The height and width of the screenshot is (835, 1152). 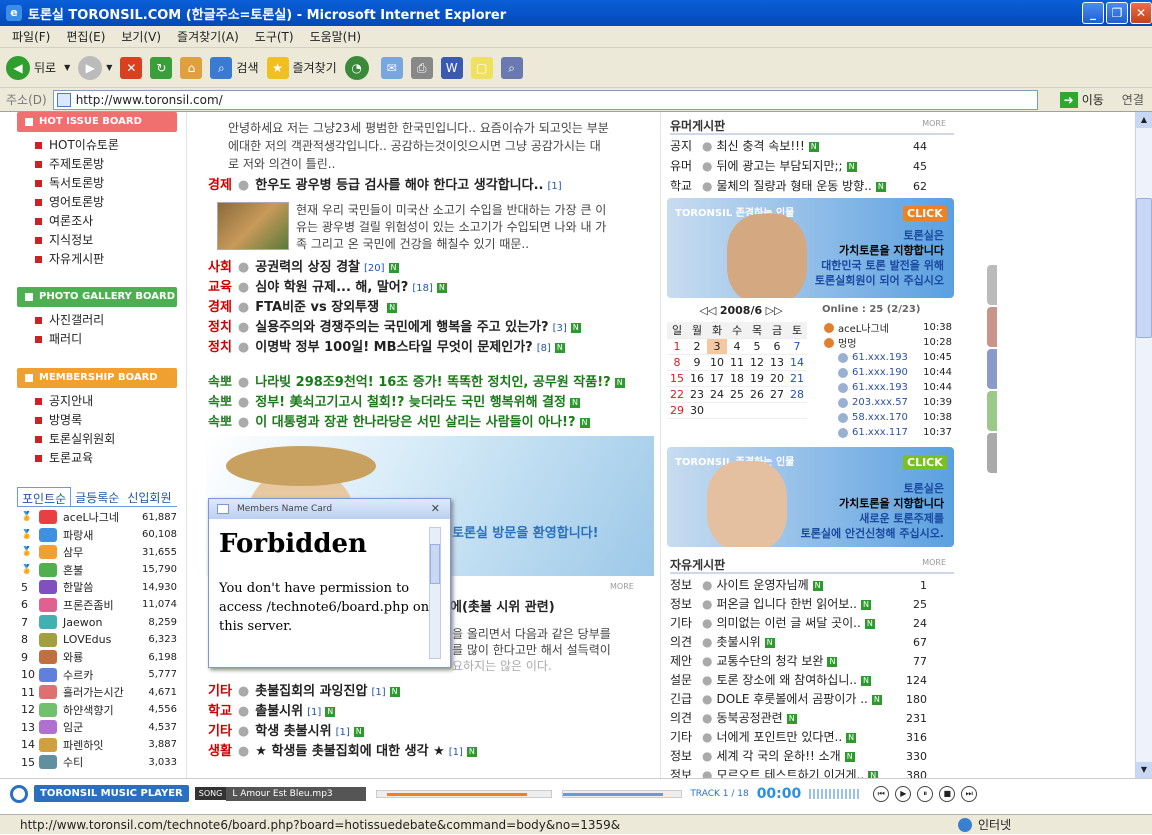 What do you see at coordinates (303, 308) in the screenshot?
I see `post-row: 경제 ● FTA비준 vs 장외투쟁 N` at bounding box center [303, 308].